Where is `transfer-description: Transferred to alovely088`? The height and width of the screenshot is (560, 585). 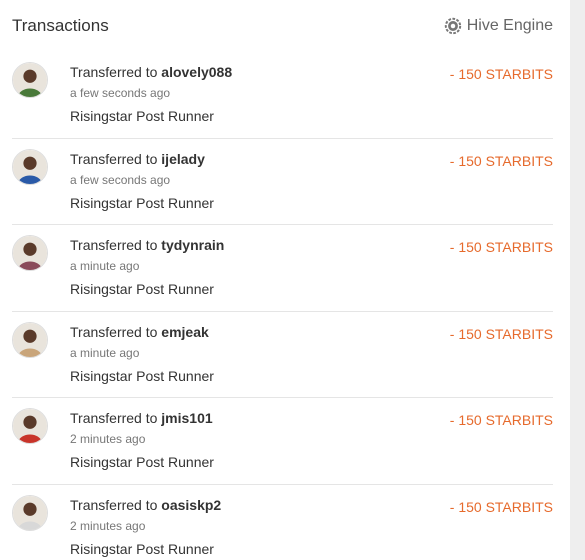 transfer-description: Transferred to alovely088 is located at coordinates (151, 72).